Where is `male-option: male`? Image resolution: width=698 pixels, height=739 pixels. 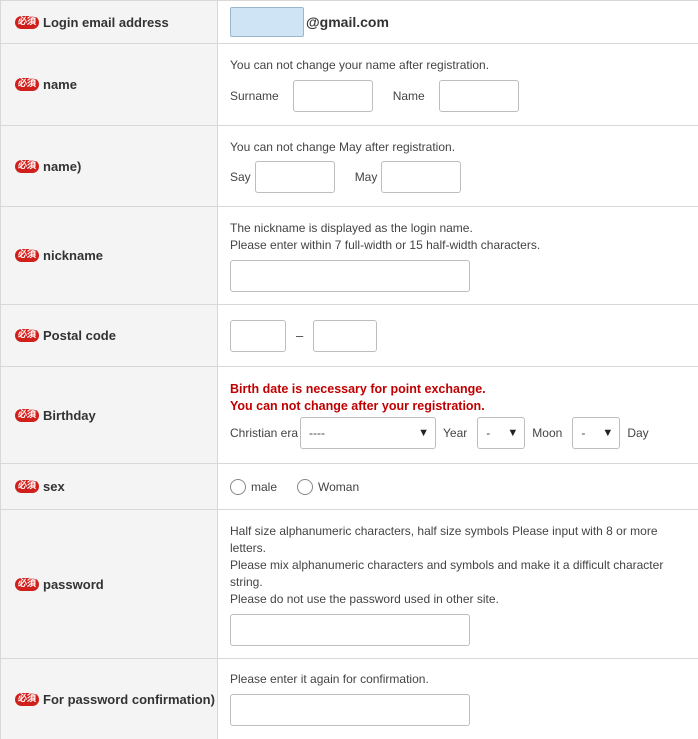
male-option: male is located at coordinates (264, 487).